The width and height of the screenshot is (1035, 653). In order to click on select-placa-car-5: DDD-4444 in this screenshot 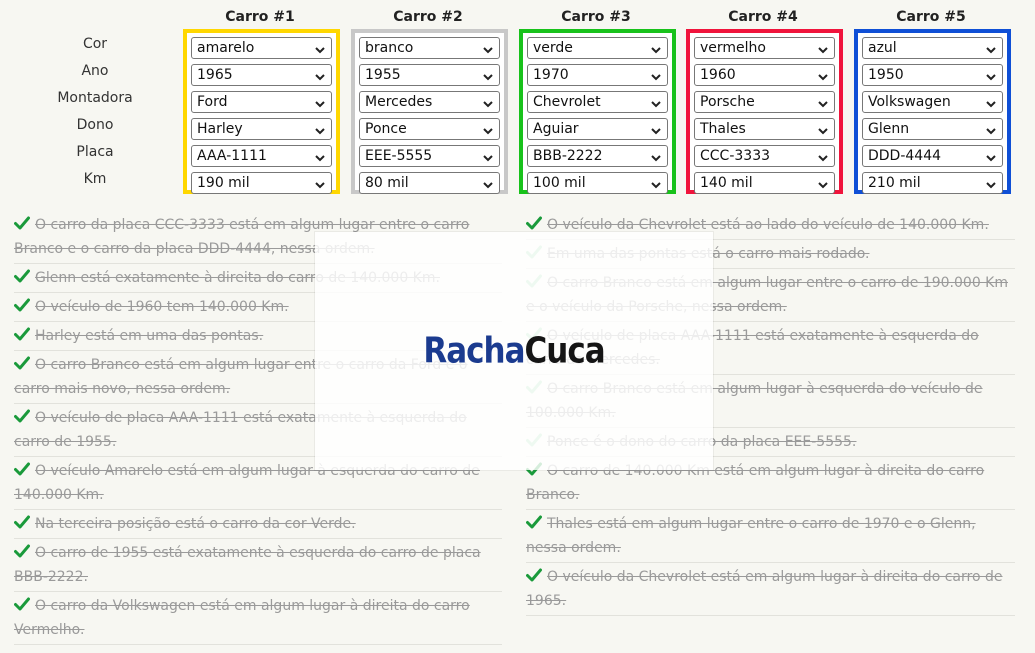, I will do `click(932, 156)`.